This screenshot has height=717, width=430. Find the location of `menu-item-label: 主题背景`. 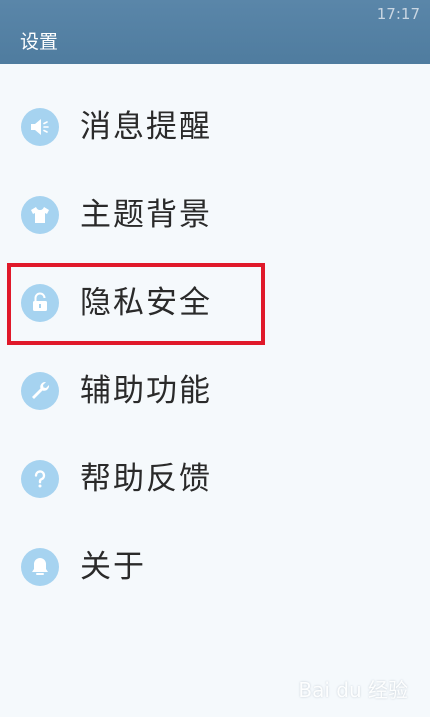

menu-item-label: 主题背景 is located at coordinates (146, 215).